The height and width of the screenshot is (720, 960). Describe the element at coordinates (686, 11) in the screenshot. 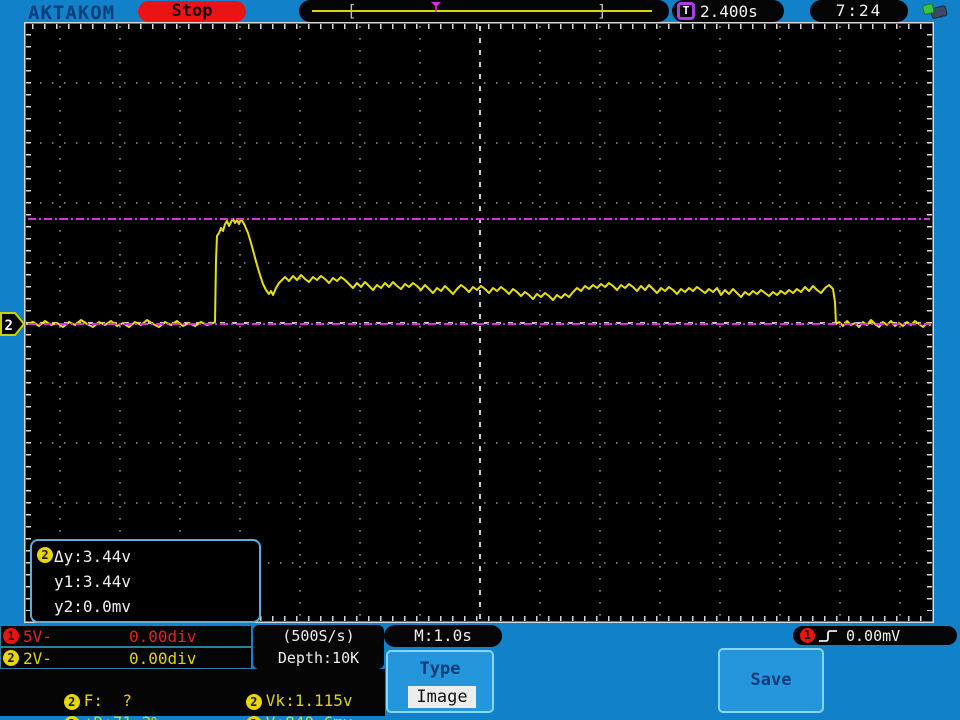

I see `trigger-flag-icon: T` at that location.